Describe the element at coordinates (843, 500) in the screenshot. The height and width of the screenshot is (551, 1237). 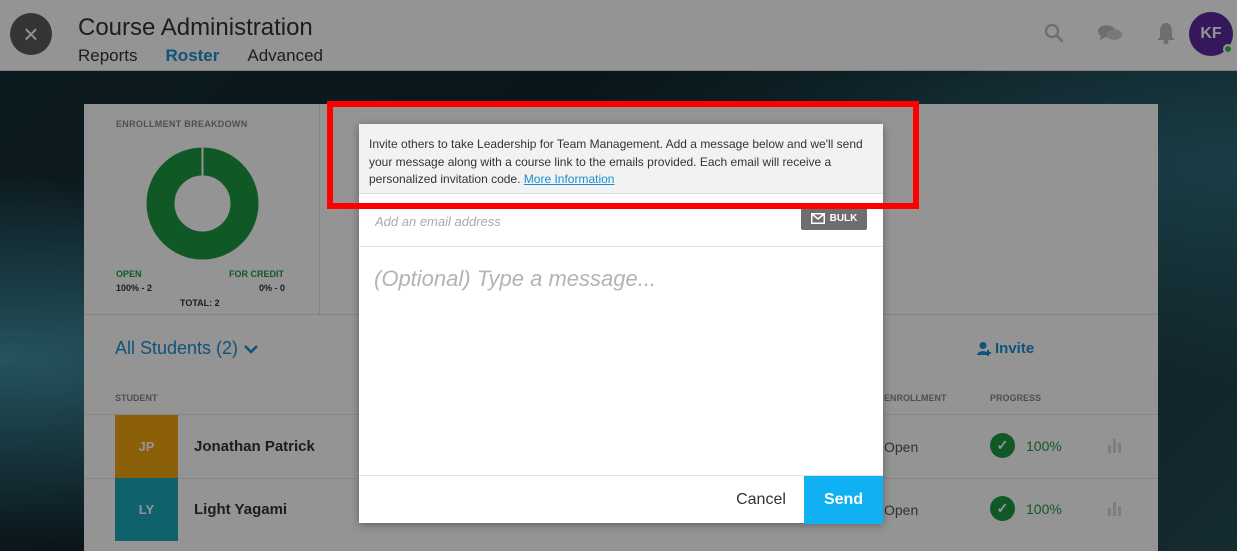
I see `send-button: Send` at that location.